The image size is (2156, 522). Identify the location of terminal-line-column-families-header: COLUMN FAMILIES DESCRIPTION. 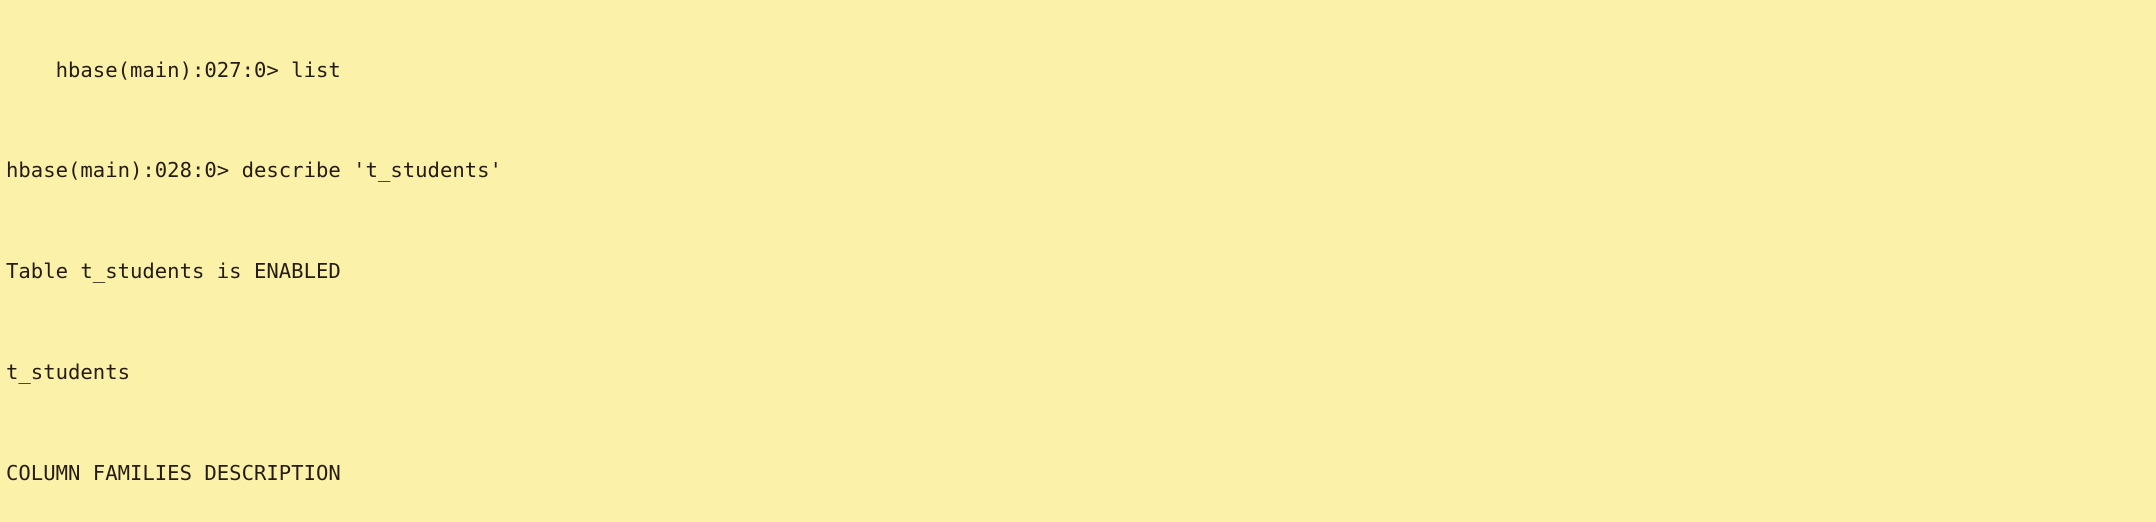
(173, 472).